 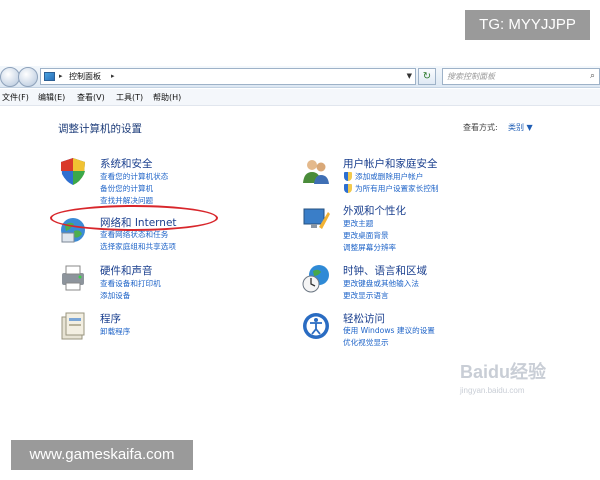 What do you see at coordinates (126, 270) in the screenshot?
I see `category-title: 硬件和声音` at bounding box center [126, 270].